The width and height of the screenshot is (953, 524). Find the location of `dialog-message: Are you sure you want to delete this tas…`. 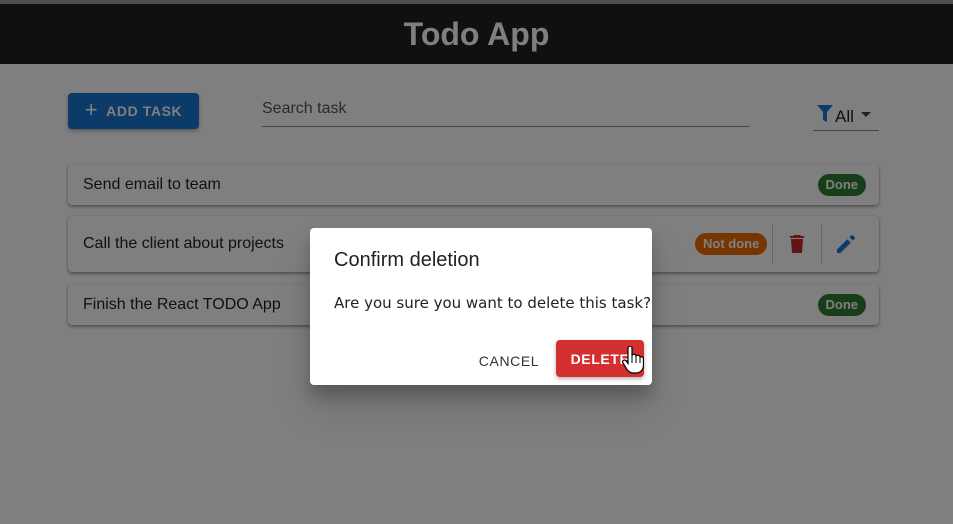

dialog-message: Are you sure you want to delete this tas… is located at coordinates (493, 303).